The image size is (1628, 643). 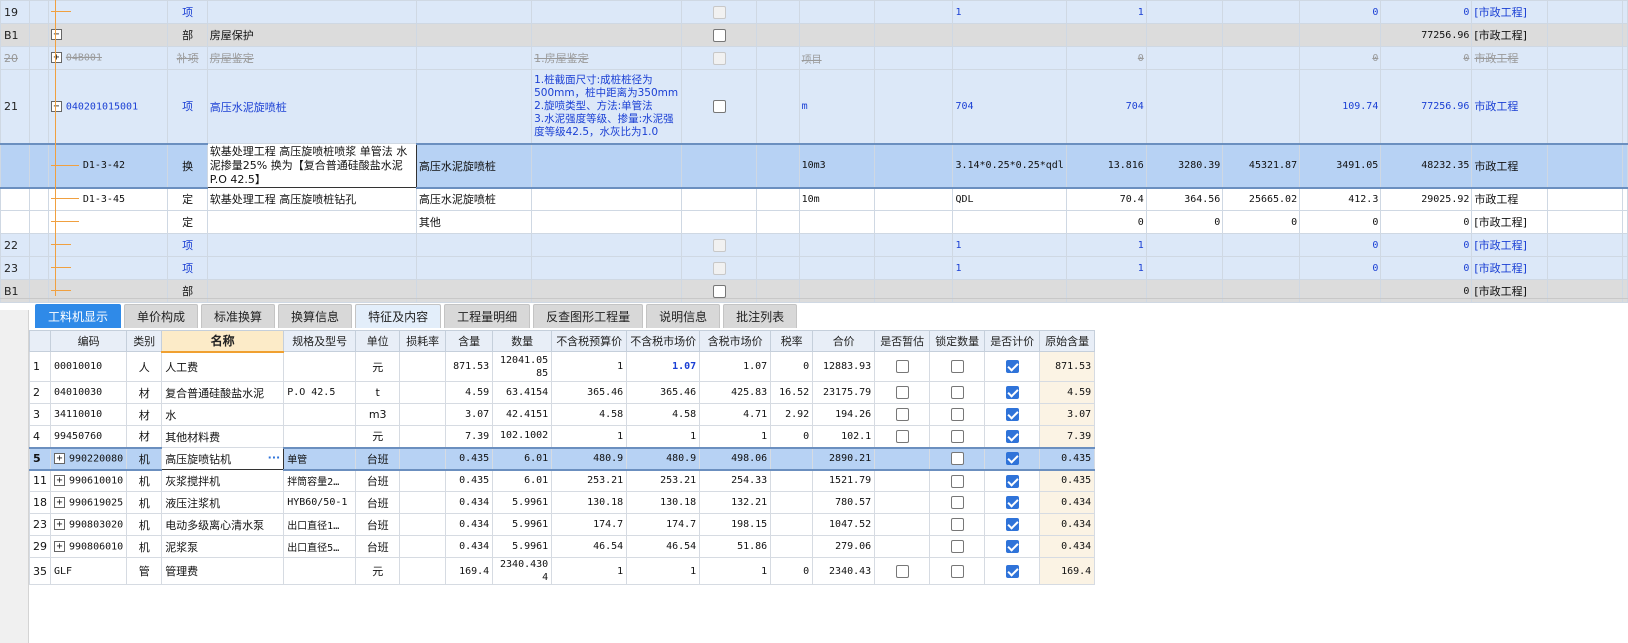 What do you see at coordinates (522, 366) in the screenshot?
I see `quantity: 12041.0585` at bounding box center [522, 366].